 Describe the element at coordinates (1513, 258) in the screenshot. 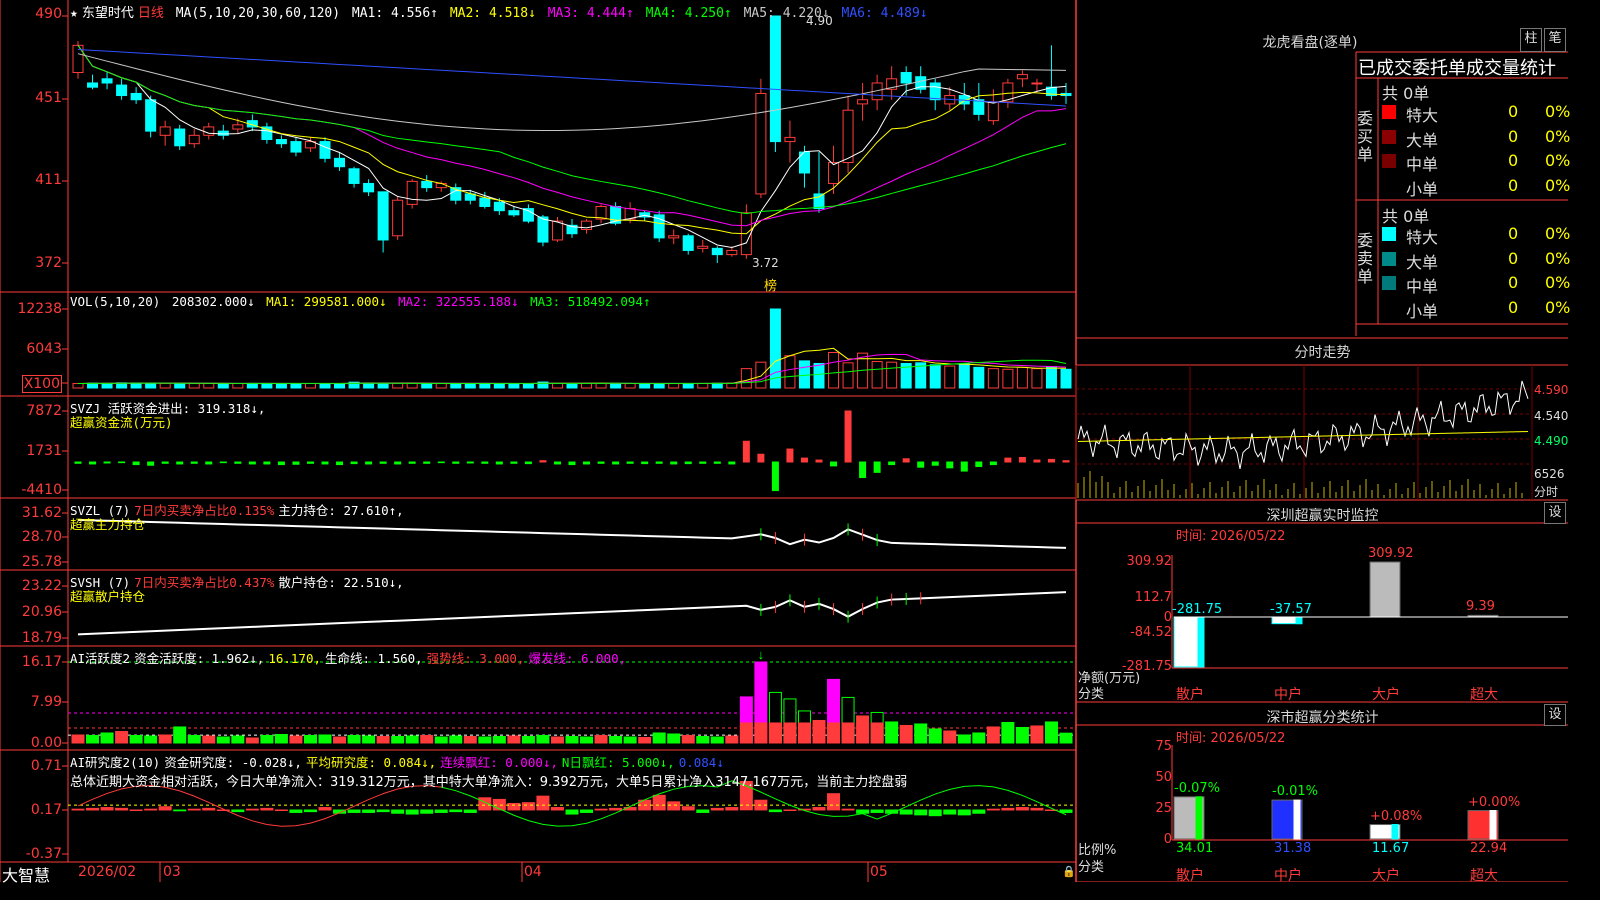

I see `sell-row-count: 0` at that location.